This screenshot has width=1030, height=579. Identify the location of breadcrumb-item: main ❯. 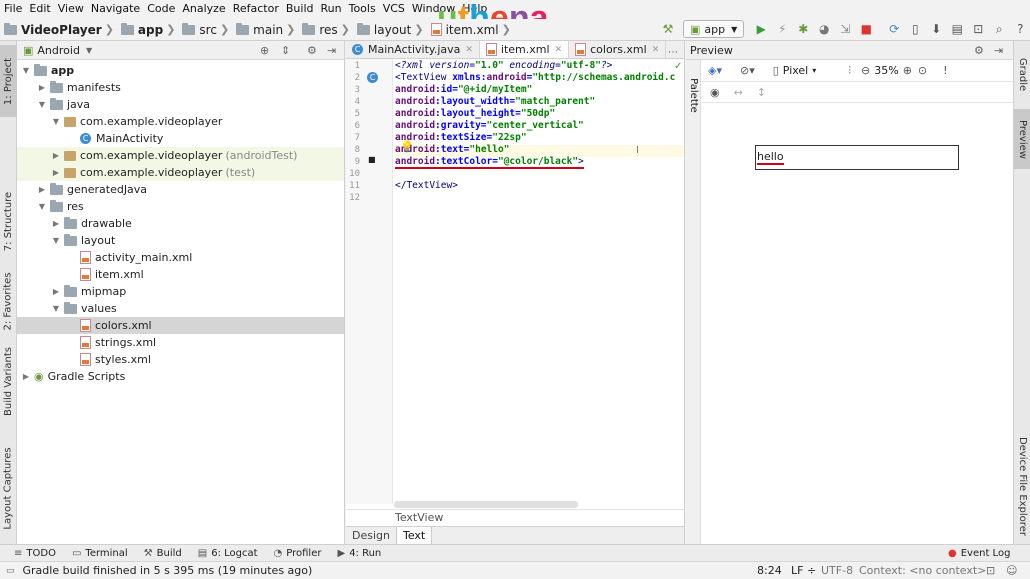
(267, 29).